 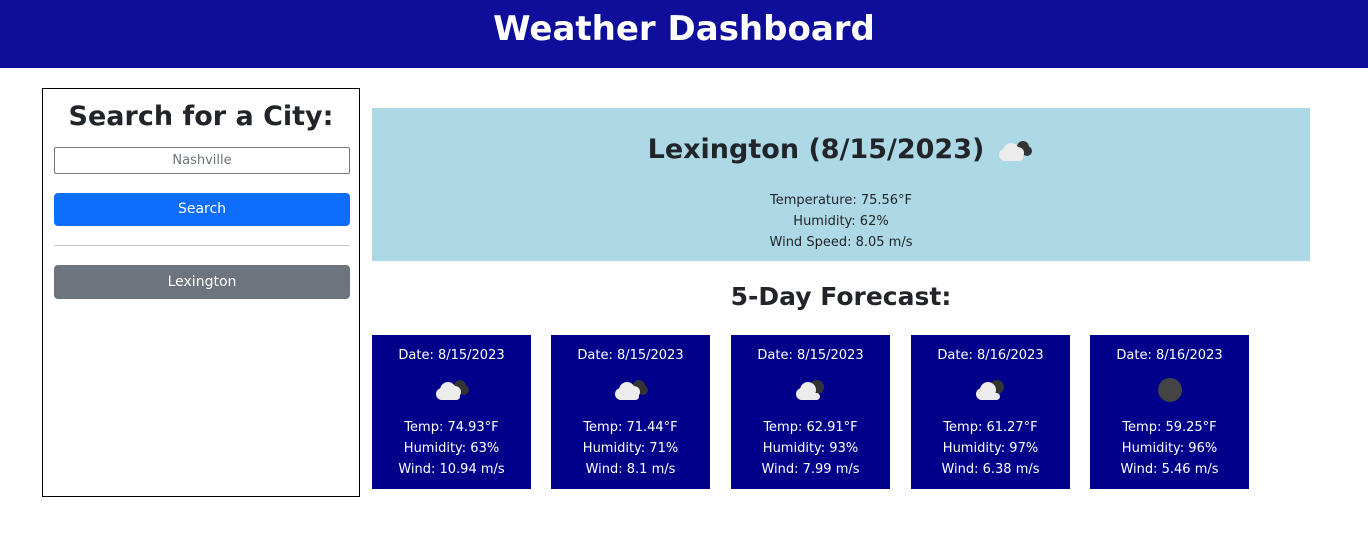 What do you see at coordinates (841, 296) in the screenshot?
I see `forecast-title: 5-Day Forecast:` at bounding box center [841, 296].